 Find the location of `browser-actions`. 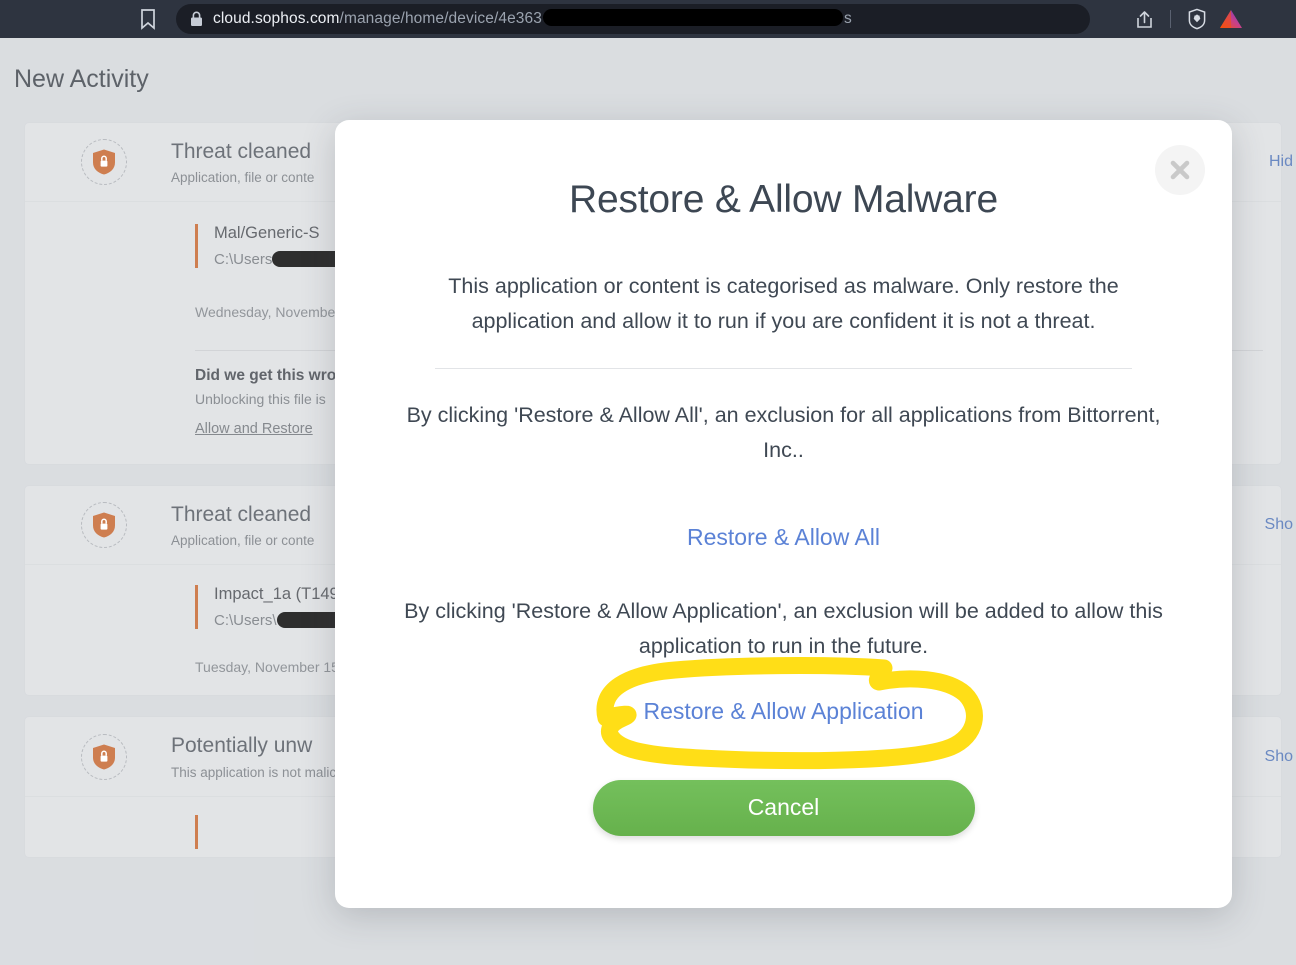

browser-actions is located at coordinates (1211, 19).